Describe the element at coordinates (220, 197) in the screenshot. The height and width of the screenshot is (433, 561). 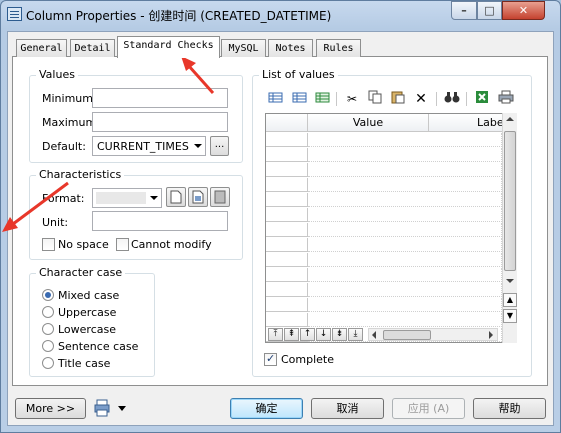
I see `format-list-button` at that location.